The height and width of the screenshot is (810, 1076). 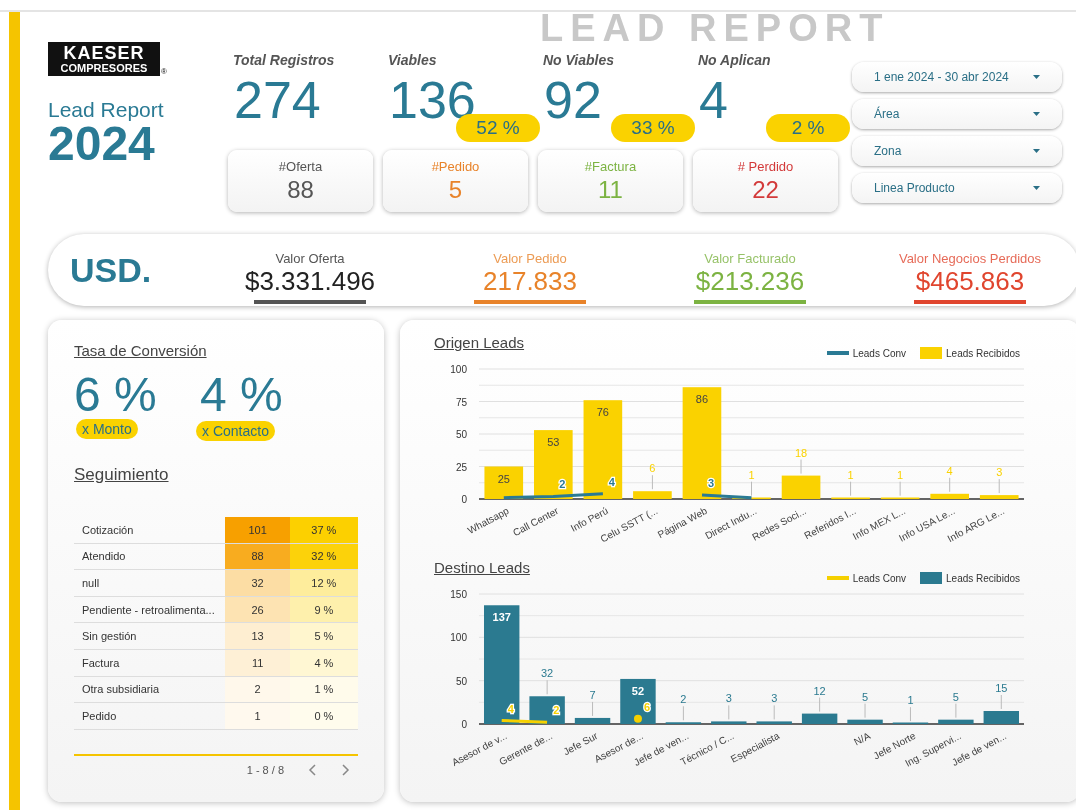 I want to click on y-tick-label: 25, so click(x=461, y=467).